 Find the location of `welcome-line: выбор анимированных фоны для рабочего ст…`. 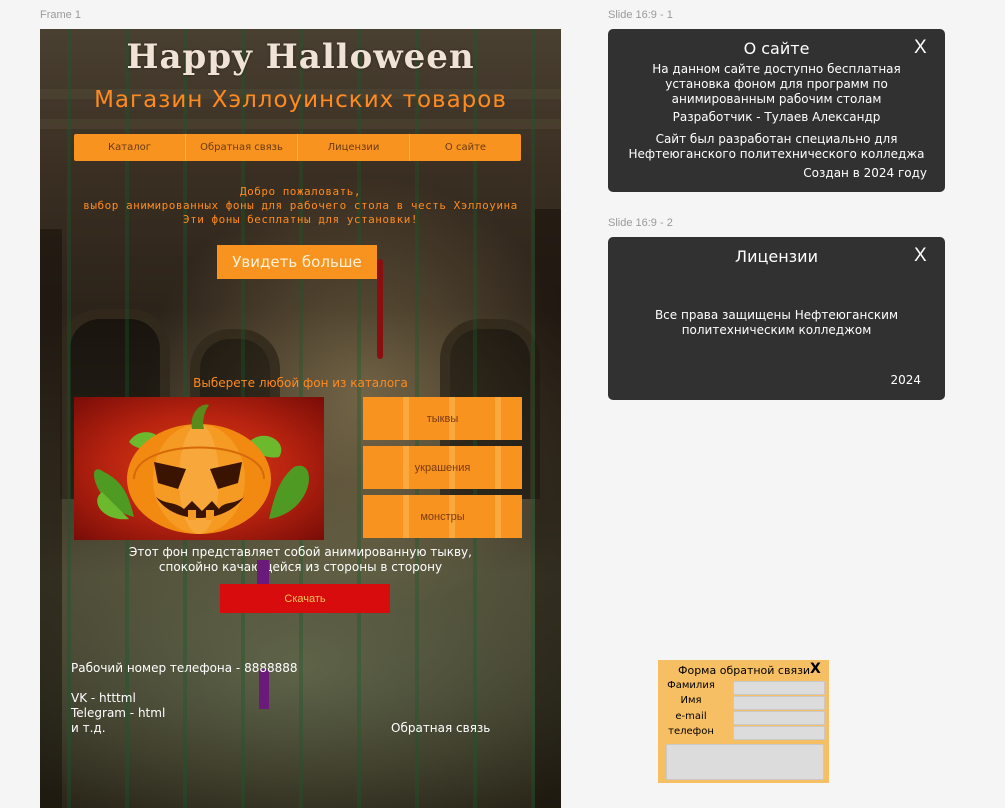

welcome-line: выбор анимированных фоны для рабочего ст… is located at coordinates (300, 205).